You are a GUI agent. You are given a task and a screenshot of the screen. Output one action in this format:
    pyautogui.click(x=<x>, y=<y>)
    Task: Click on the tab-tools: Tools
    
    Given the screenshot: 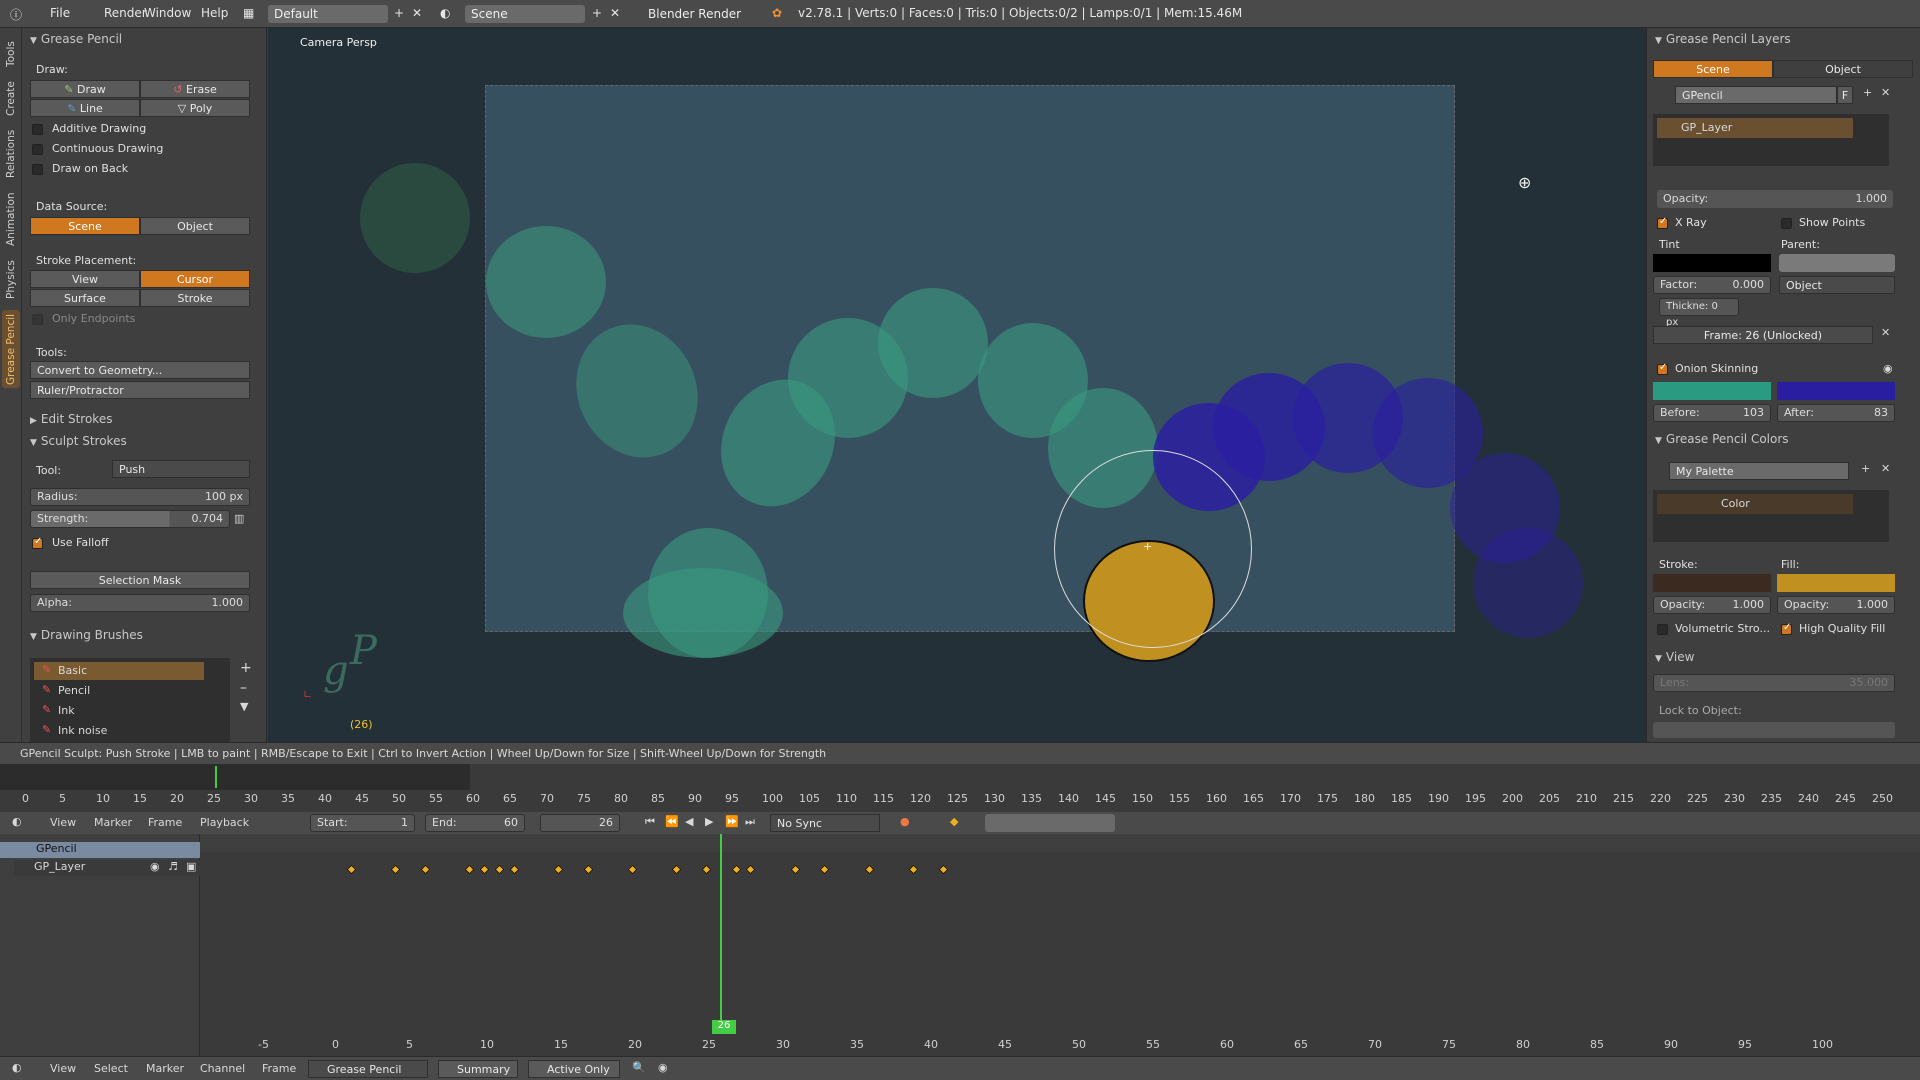 What is the action you would take?
    pyautogui.click(x=11, y=54)
    